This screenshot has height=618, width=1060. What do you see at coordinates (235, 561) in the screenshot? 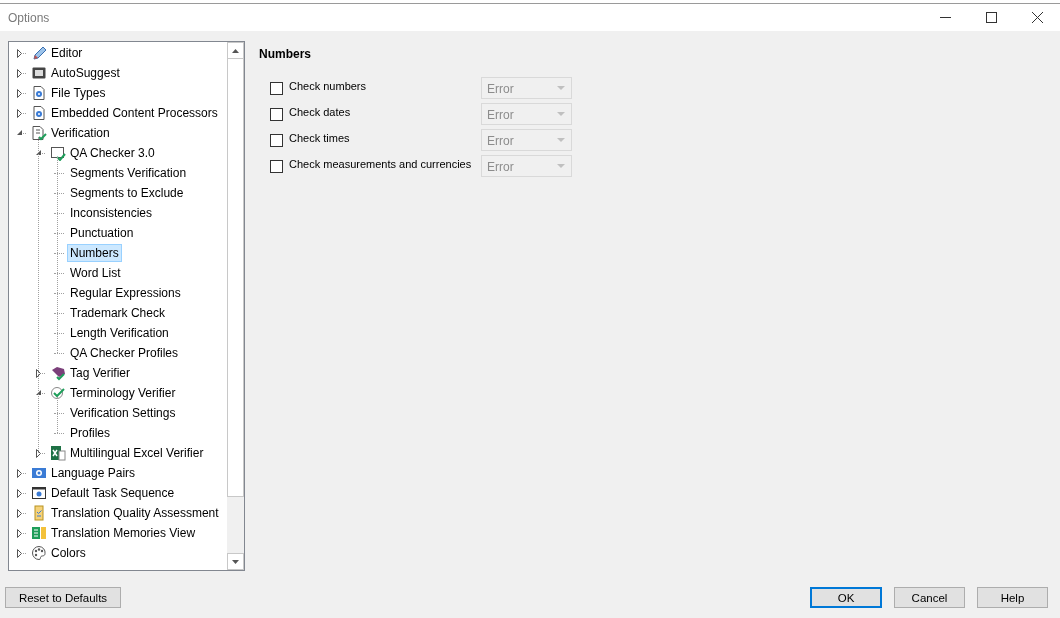
I see `scroll-down-icon` at bounding box center [235, 561].